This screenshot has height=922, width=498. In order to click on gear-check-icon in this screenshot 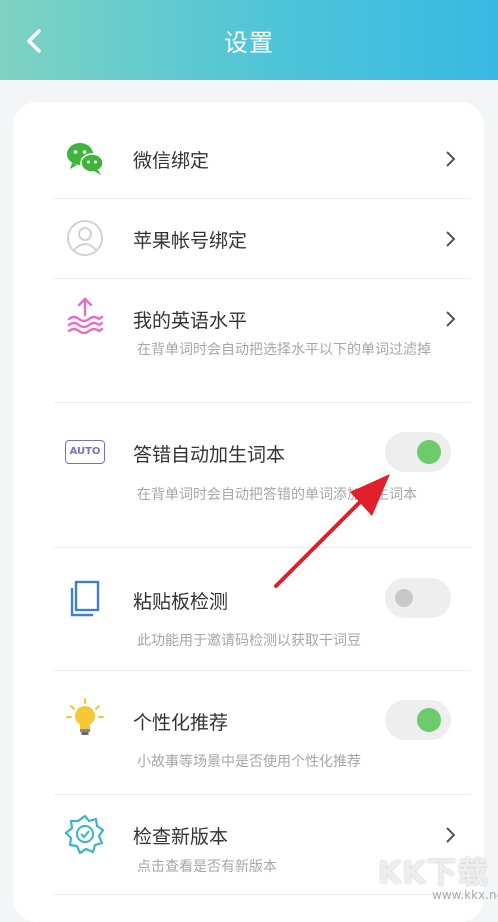, I will do `click(85, 834)`.